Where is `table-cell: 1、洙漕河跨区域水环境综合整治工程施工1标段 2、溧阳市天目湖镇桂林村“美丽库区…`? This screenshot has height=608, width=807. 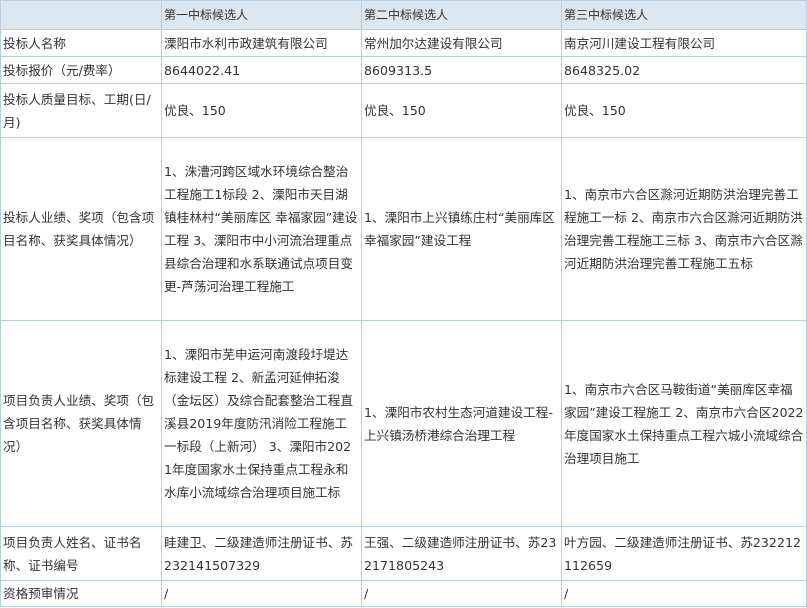 table-cell: 1、洙漕河跨区域水环境综合整治工程施工1标段 2、溧阳市天目湖镇桂林村“美丽库区… is located at coordinates (261, 229).